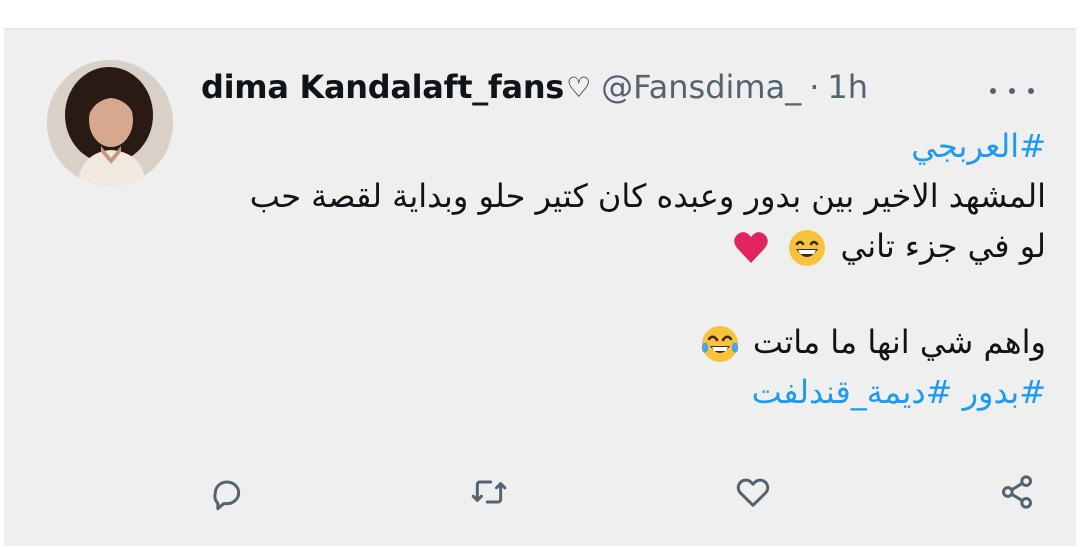 The height and width of the screenshot is (547, 1080). I want to click on display-name: dima Kandalaft_fans, so click(382, 87).